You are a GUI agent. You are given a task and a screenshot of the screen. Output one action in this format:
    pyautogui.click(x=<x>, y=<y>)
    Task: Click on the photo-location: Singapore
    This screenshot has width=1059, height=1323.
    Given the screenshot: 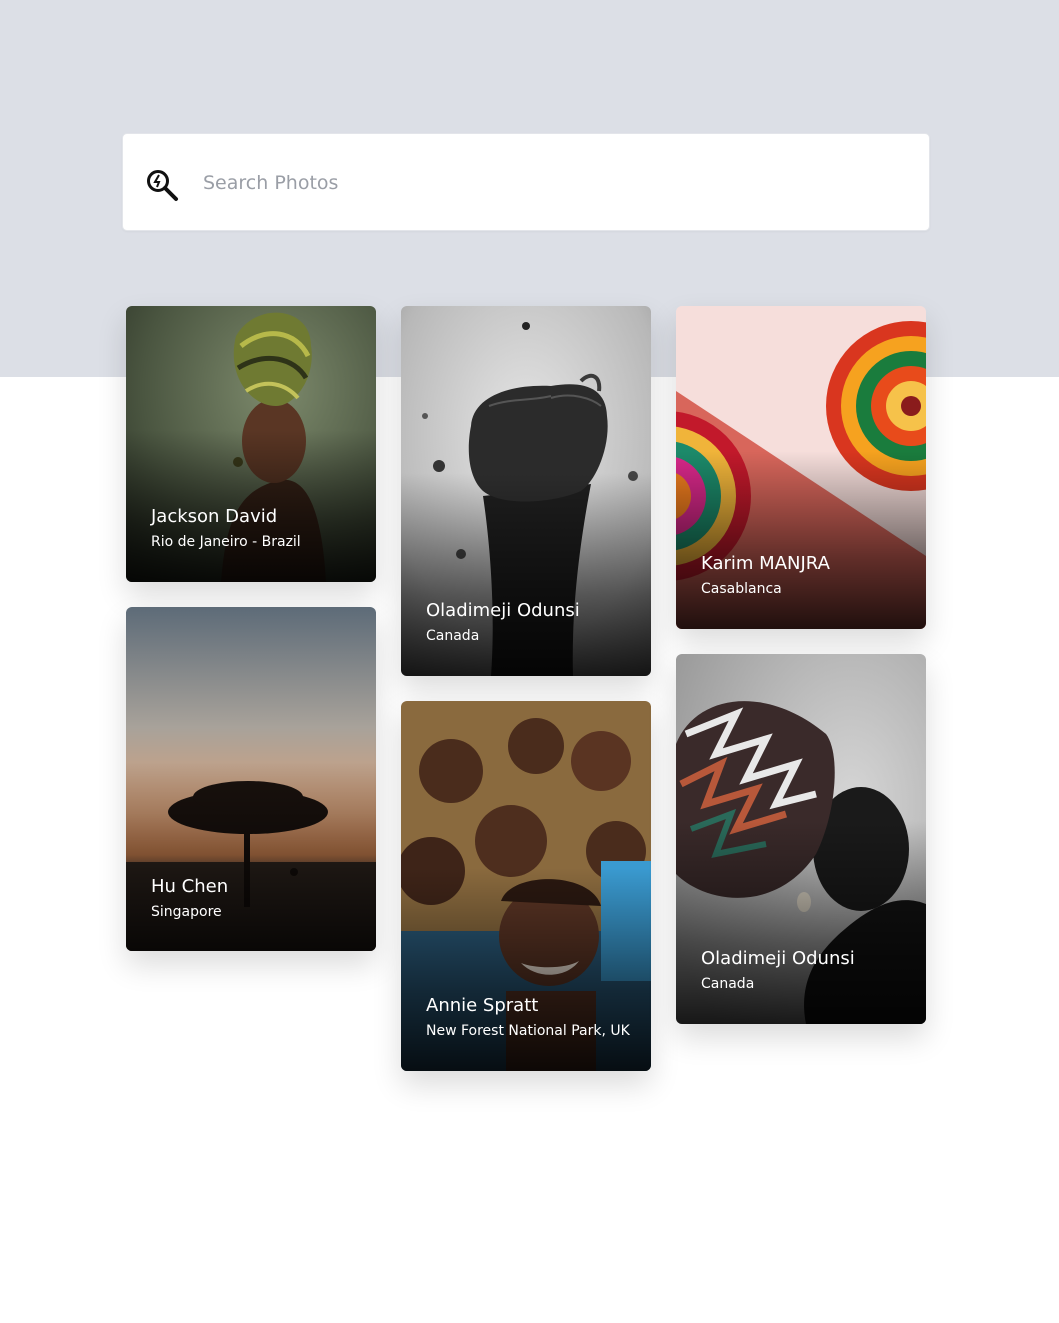 What is the action you would take?
    pyautogui.click(x=186, y=912)
    